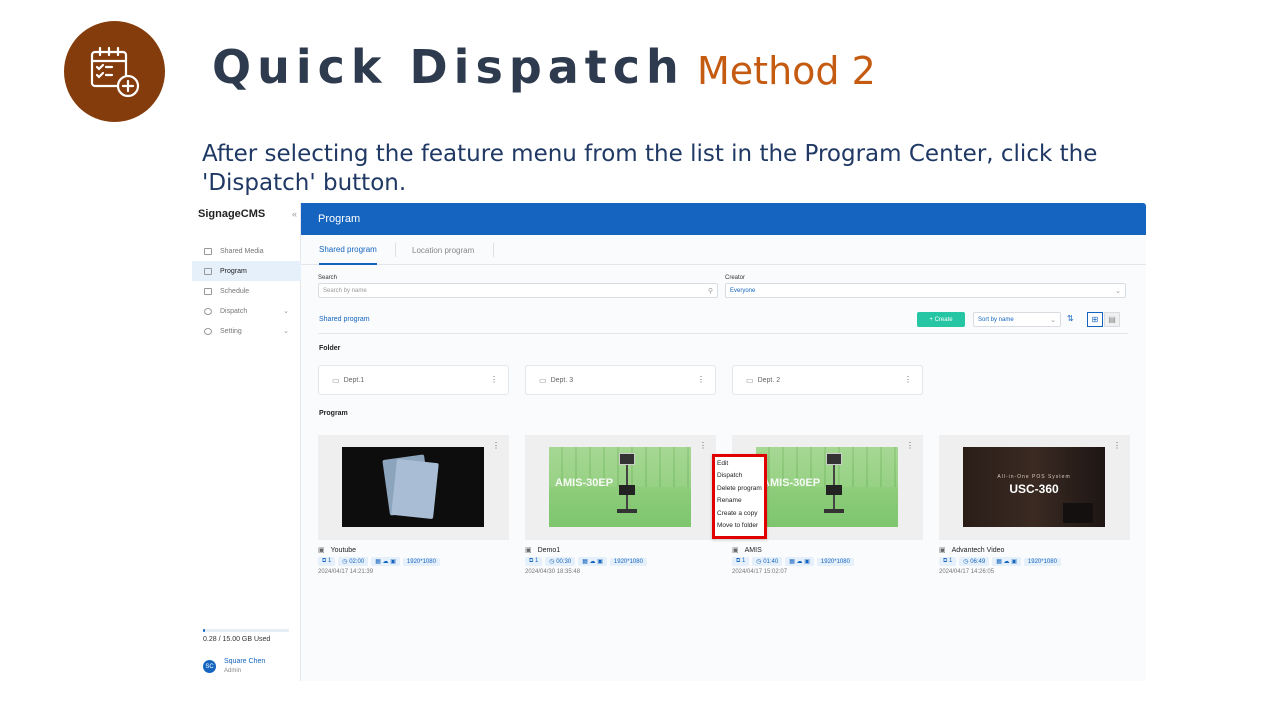 The height and width of the screenshot is (720, 1280). I want to click on tab-shared-program: Shared program, so click(348, 250).